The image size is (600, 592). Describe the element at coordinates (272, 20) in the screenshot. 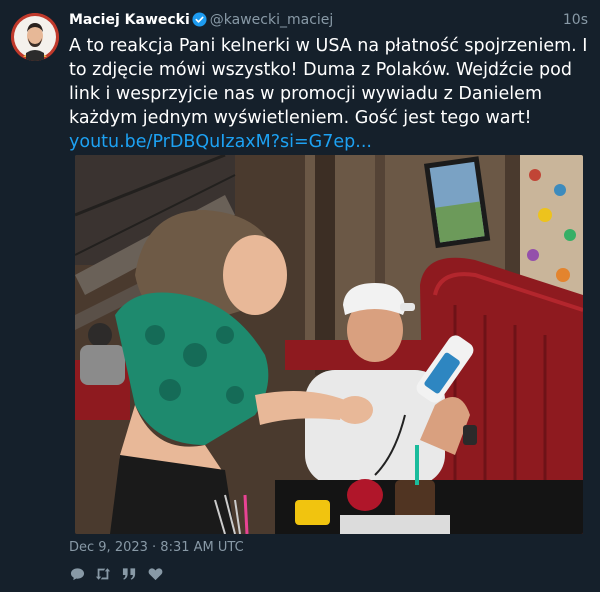

I see `author-handle: @kawecki_maciej` at that location.